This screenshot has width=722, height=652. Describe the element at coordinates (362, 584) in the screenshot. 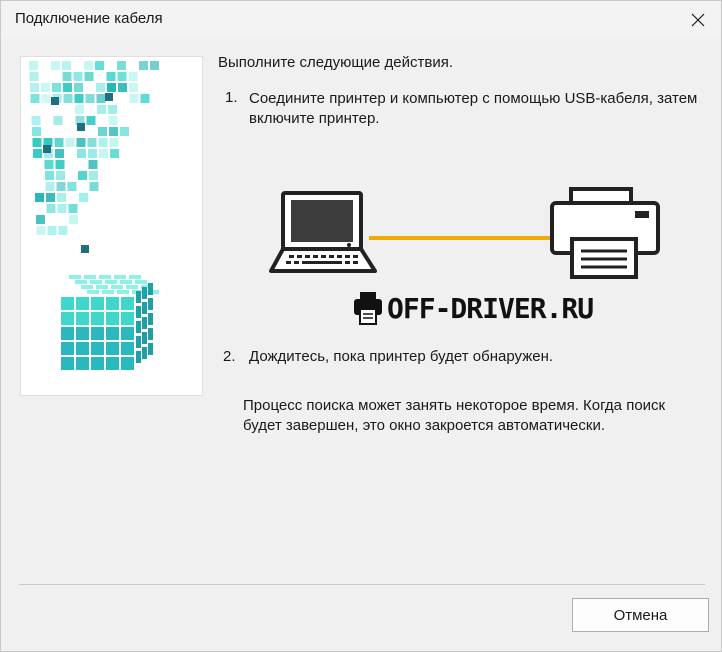

I see `footer-divider` at that location.